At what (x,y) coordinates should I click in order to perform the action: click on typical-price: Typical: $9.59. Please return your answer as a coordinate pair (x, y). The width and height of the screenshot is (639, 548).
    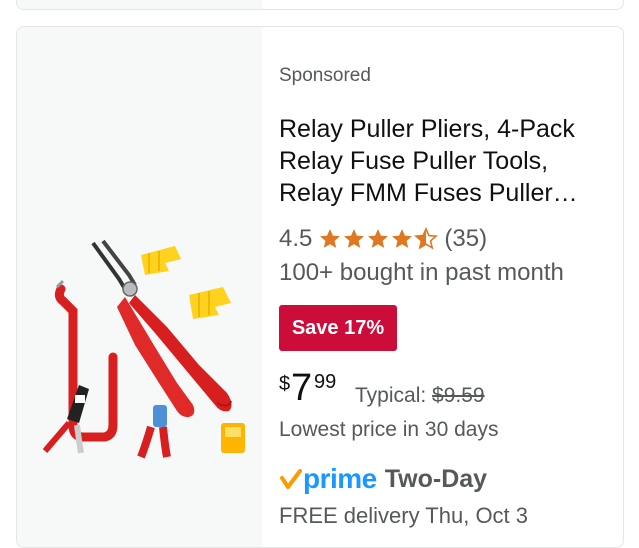
    Looking at the image, I should click on (420, 396).